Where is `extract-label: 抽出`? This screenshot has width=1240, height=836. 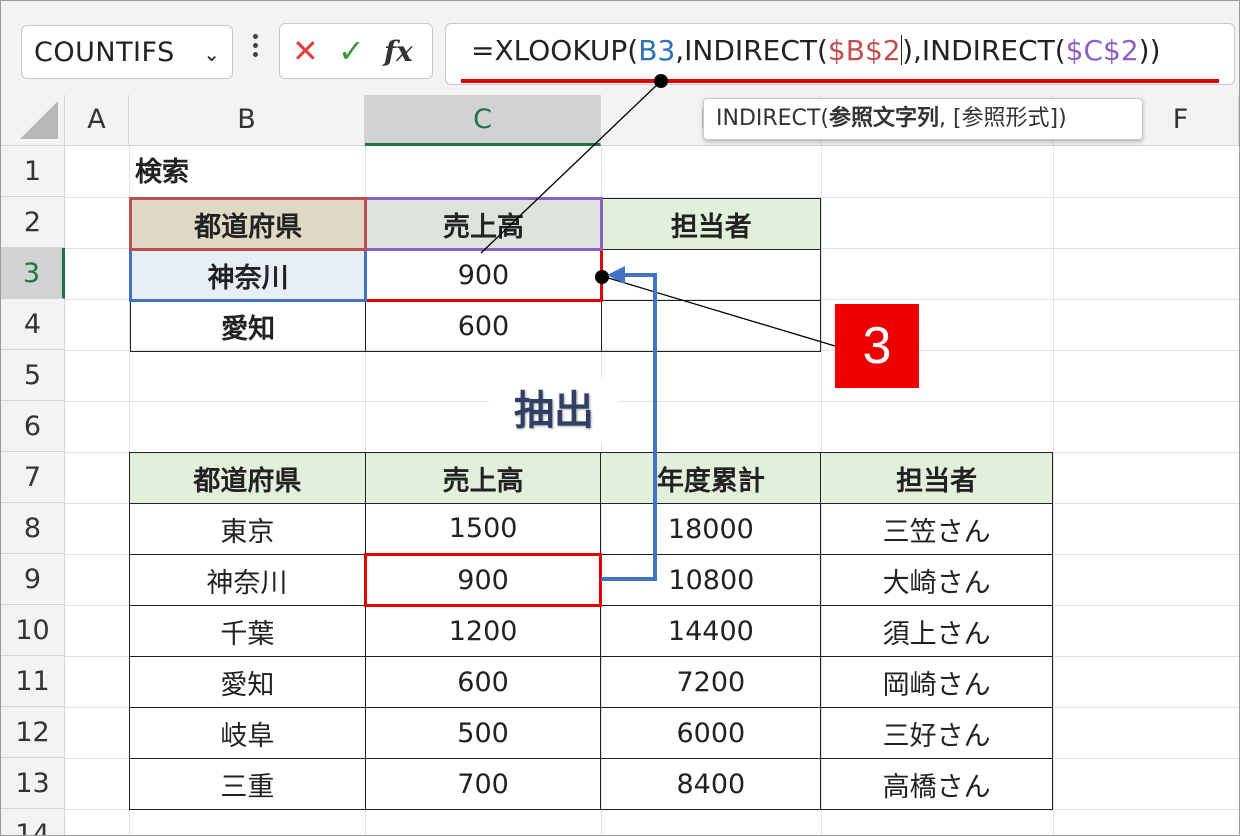
extract-label: 抽出 is located at coordinates (554, 411).